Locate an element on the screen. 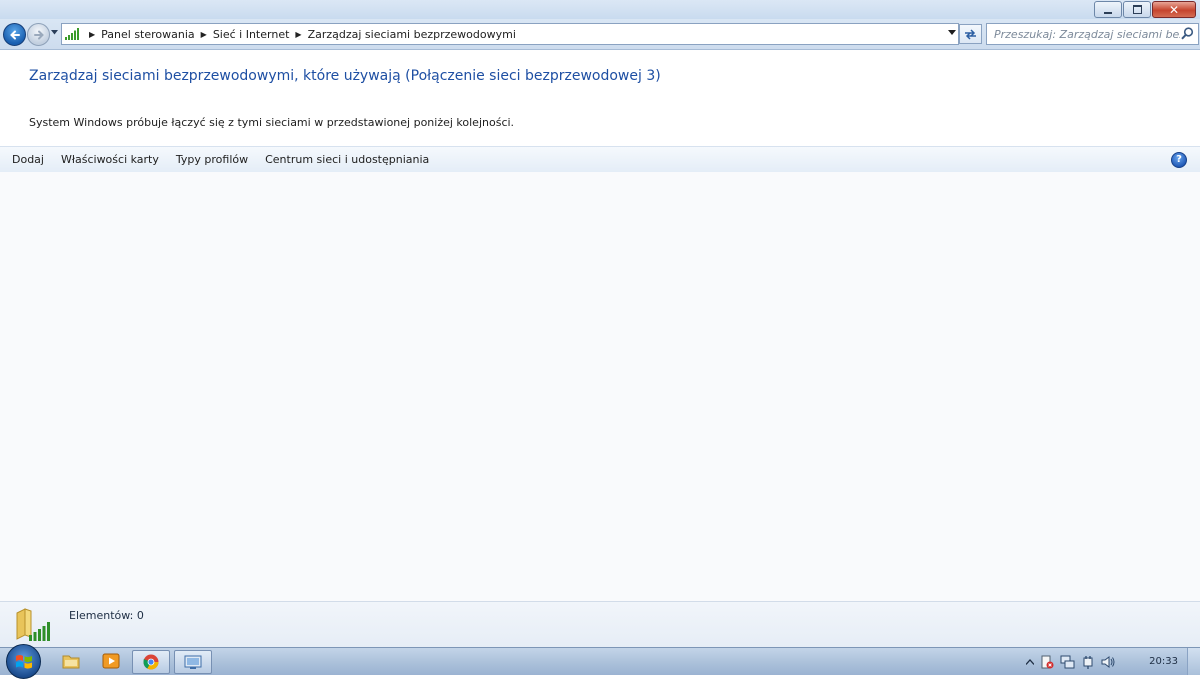 This screenshot has width=1200, height=679. action-center-warning-icon is located at coordinates (1047, 662).